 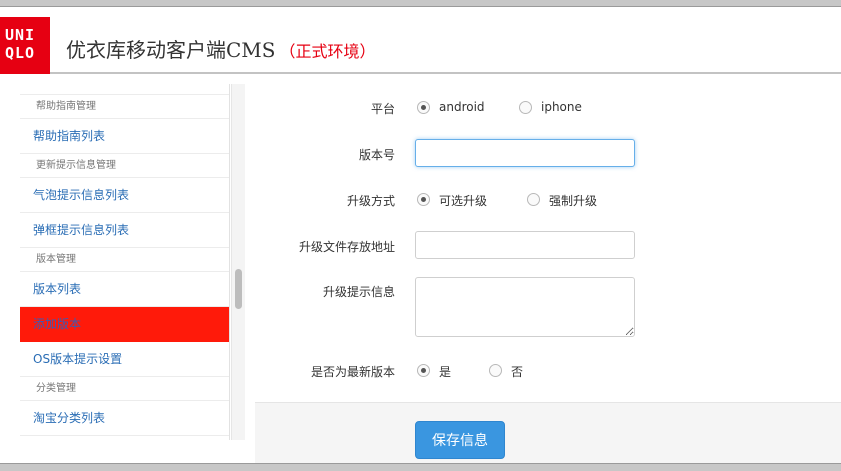 What do you see at coordinates (358, 292) in the screenshot?
I see `upgrade-message-label: 升级提示信息` at bounding box center [358, 292].